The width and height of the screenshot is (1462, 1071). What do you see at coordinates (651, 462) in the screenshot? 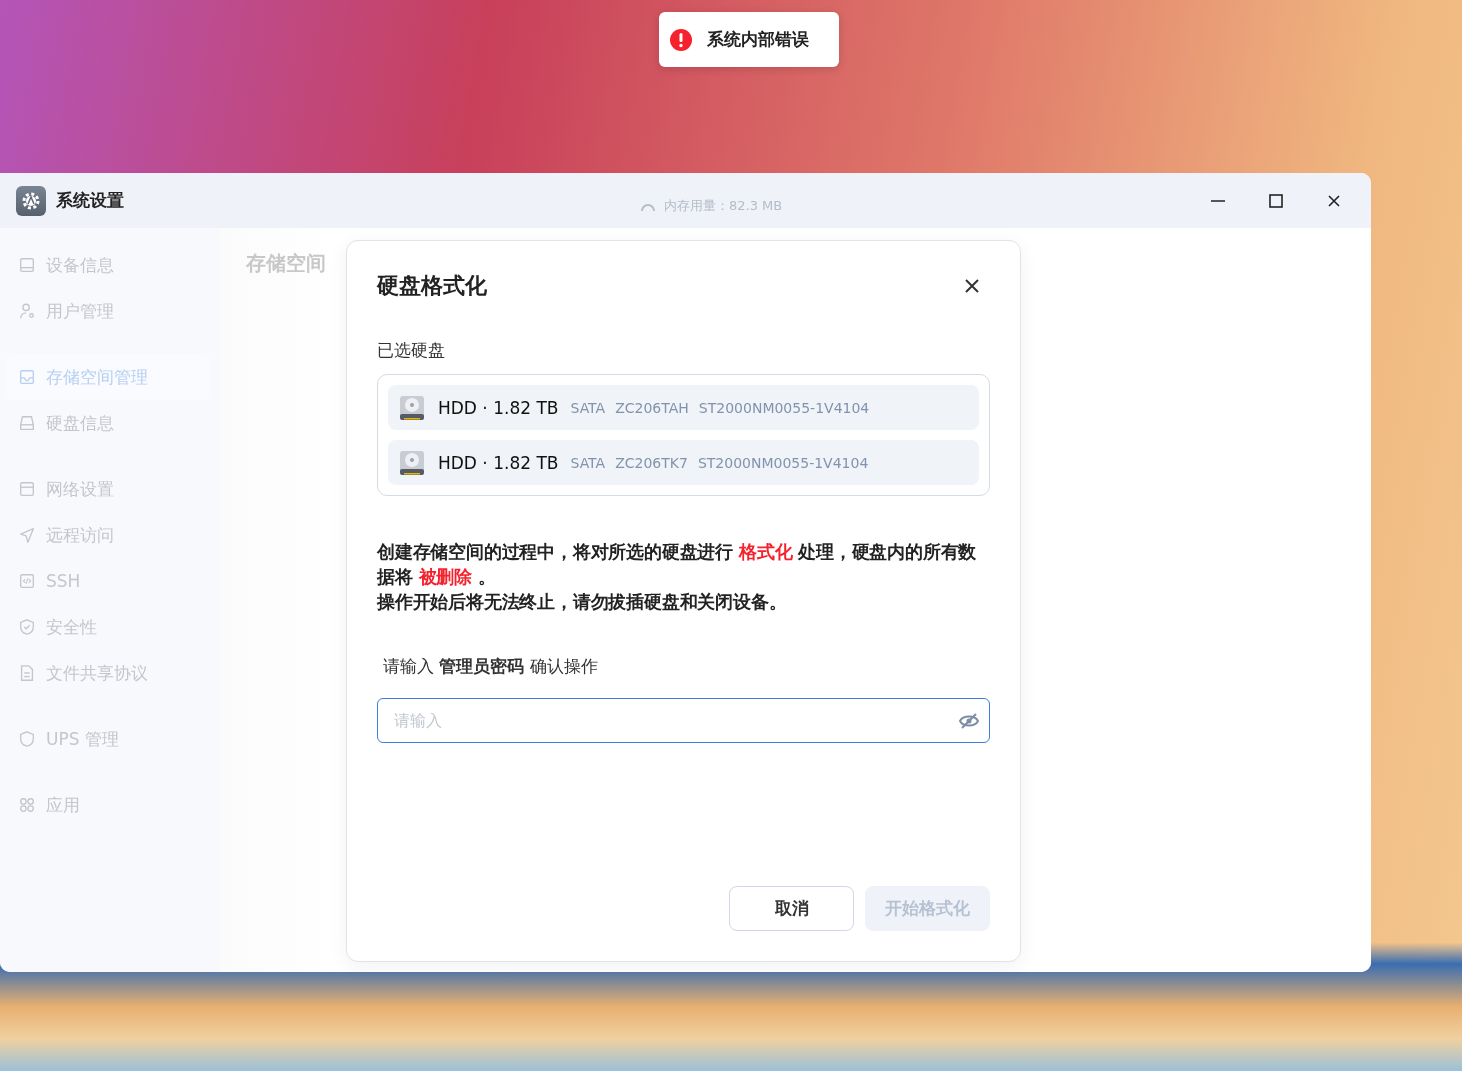
I see `disk-spec: ZC206TK7` at bounding box center [651, 462].